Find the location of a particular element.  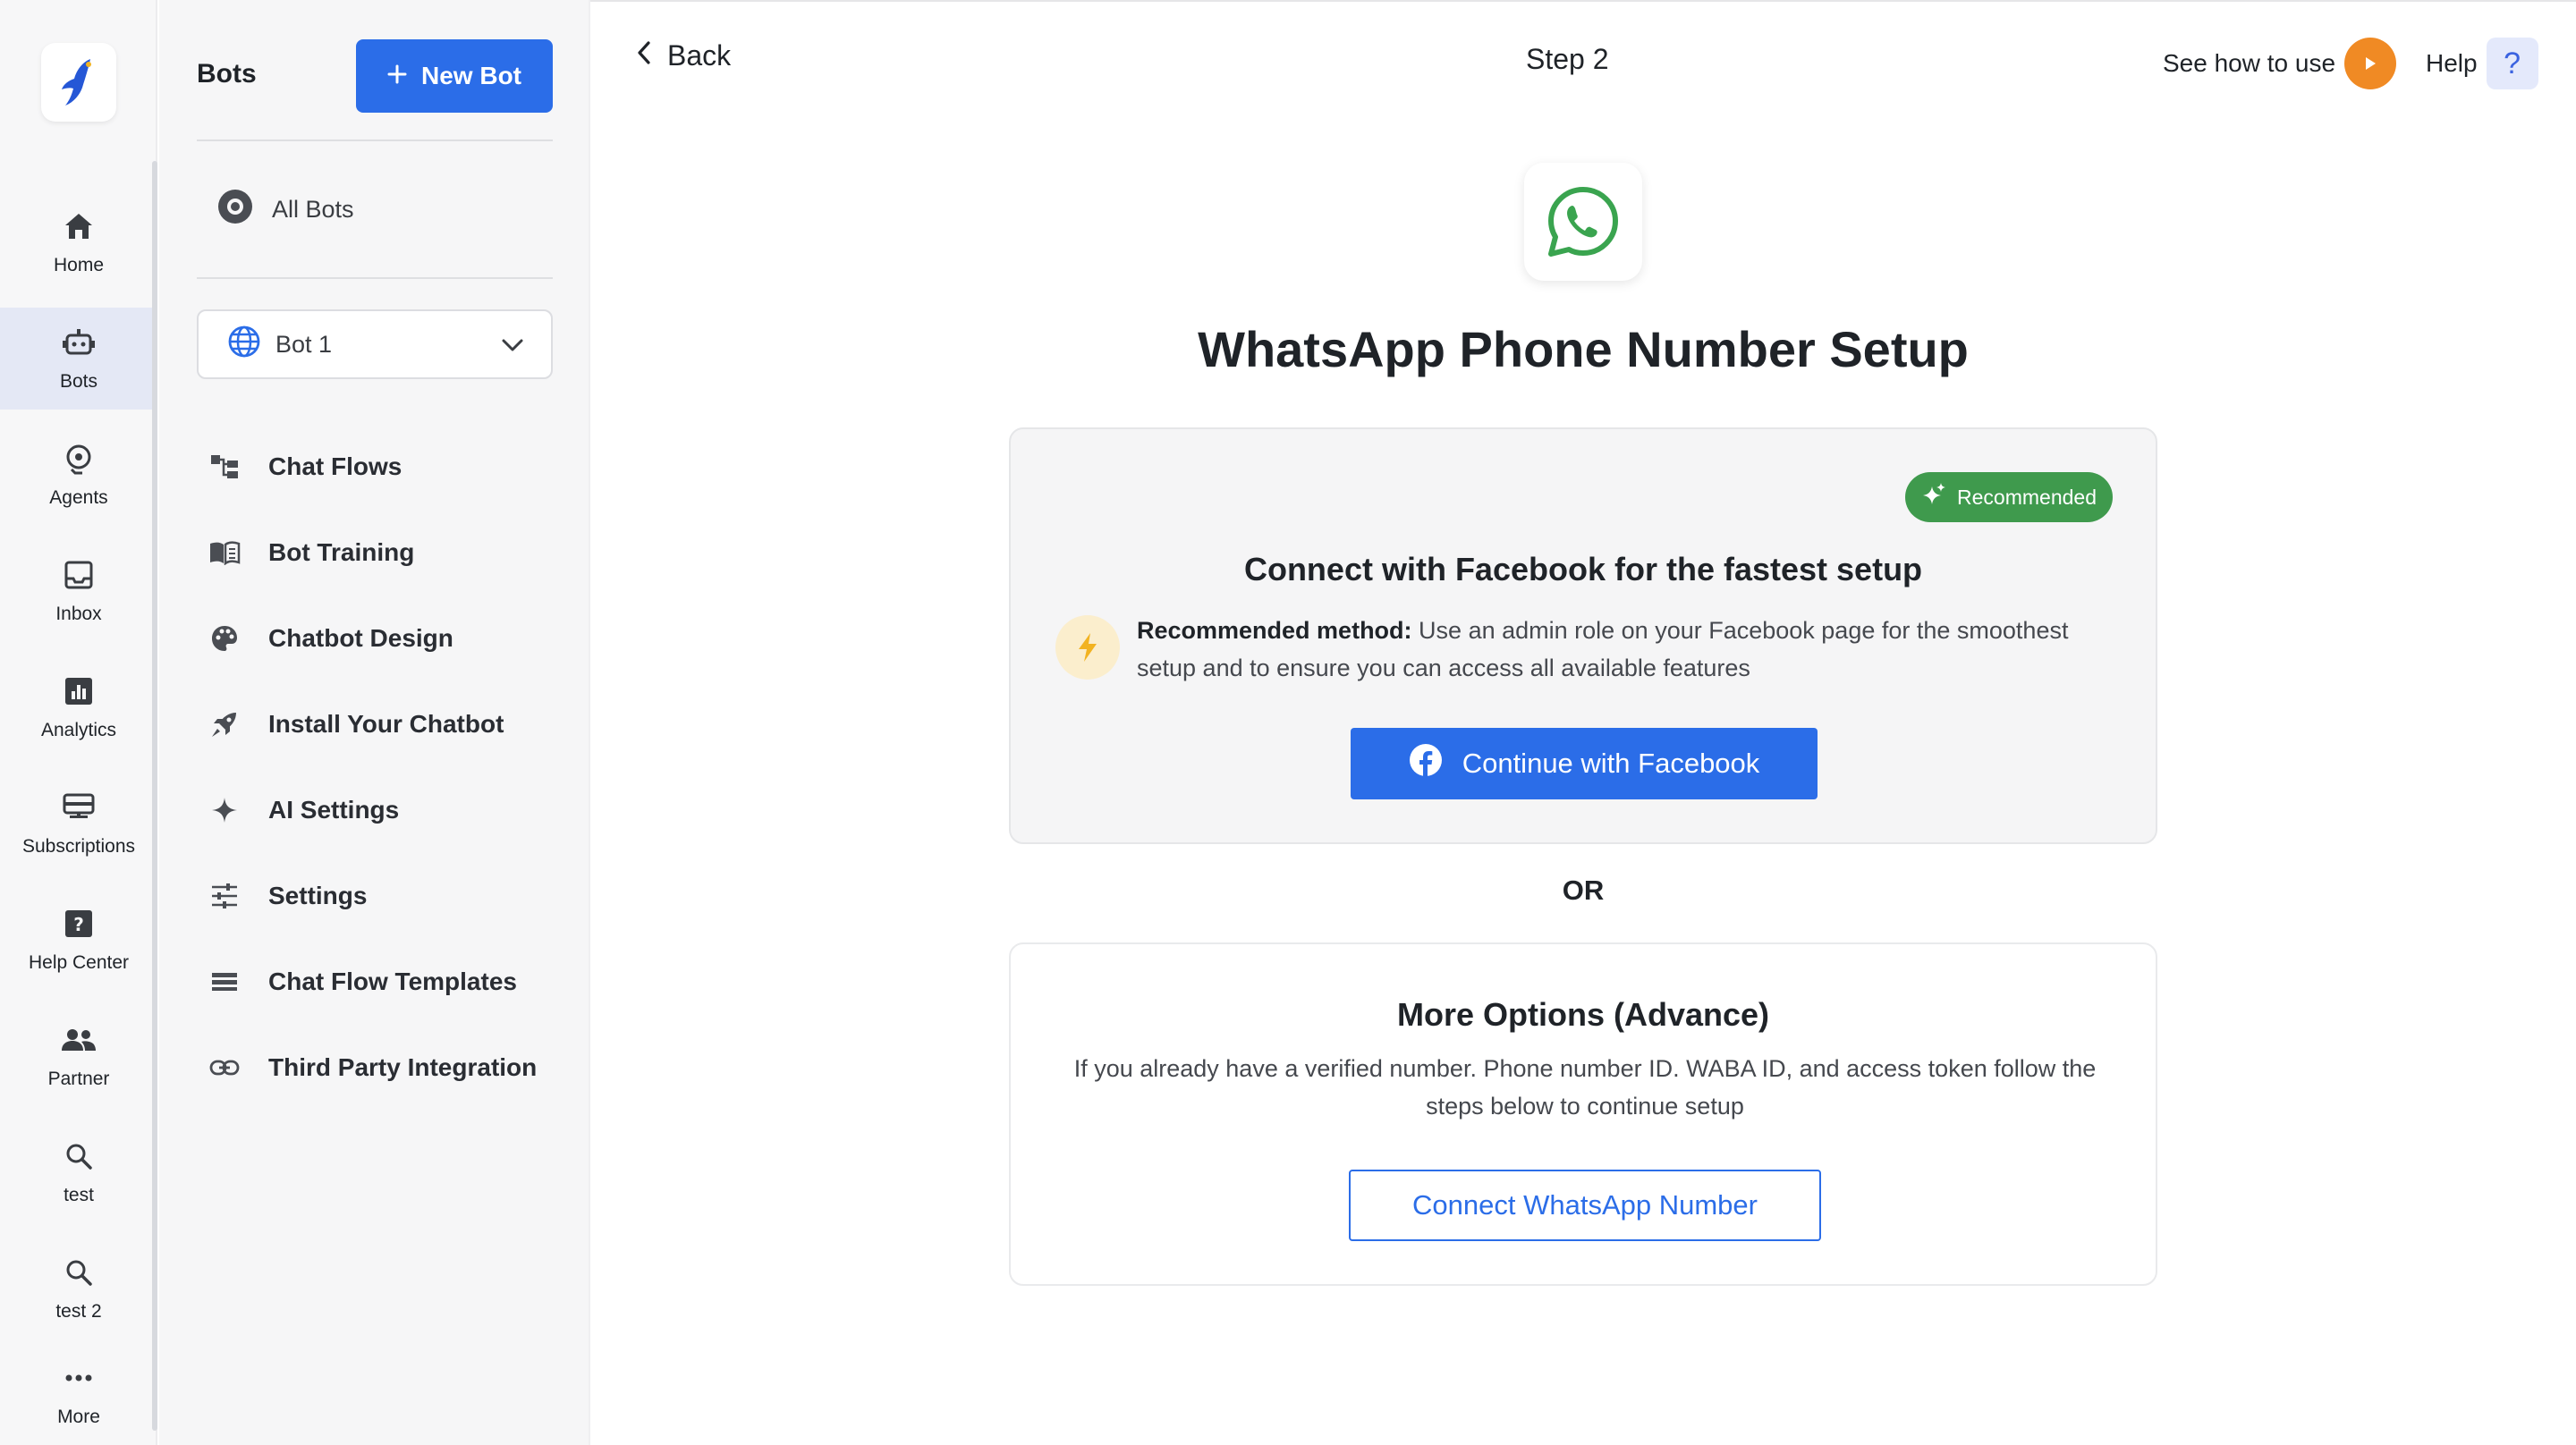

rail-item-help-center: ? Help Center is located at coordinates (78, 940).